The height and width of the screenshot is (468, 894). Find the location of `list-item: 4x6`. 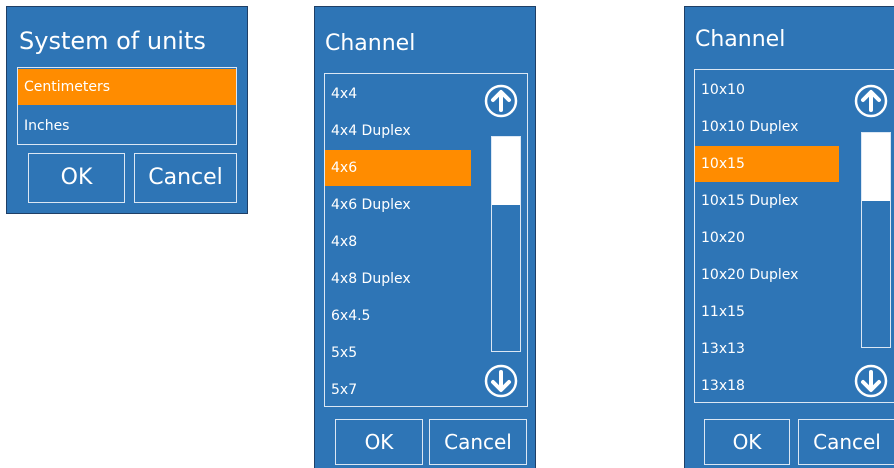

list-item: 4x6 is located at coordinates (398, 168).